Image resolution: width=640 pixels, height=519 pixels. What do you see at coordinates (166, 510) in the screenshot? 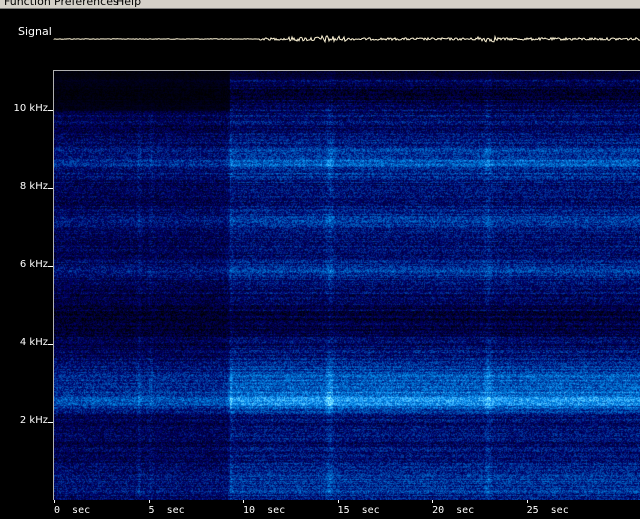
I see `x-tick-label: 5 sec` at bounding box center [166, 510].